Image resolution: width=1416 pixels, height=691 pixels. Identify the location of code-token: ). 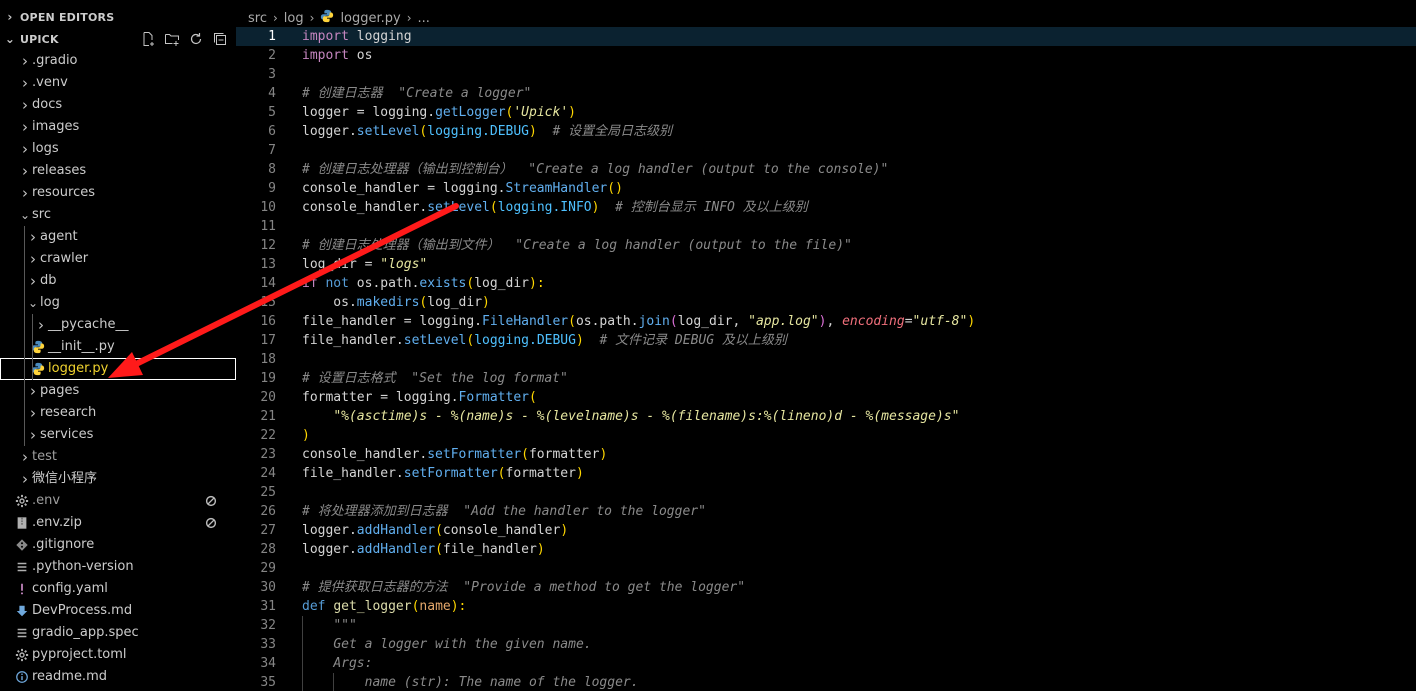
(572, 112).